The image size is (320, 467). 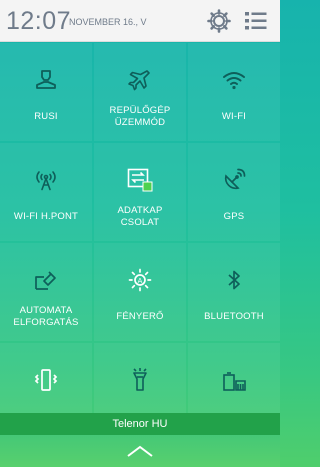 I want to click on notification-header: 12:07 NOVEMBER 16., V, so click(x=140, y=21).